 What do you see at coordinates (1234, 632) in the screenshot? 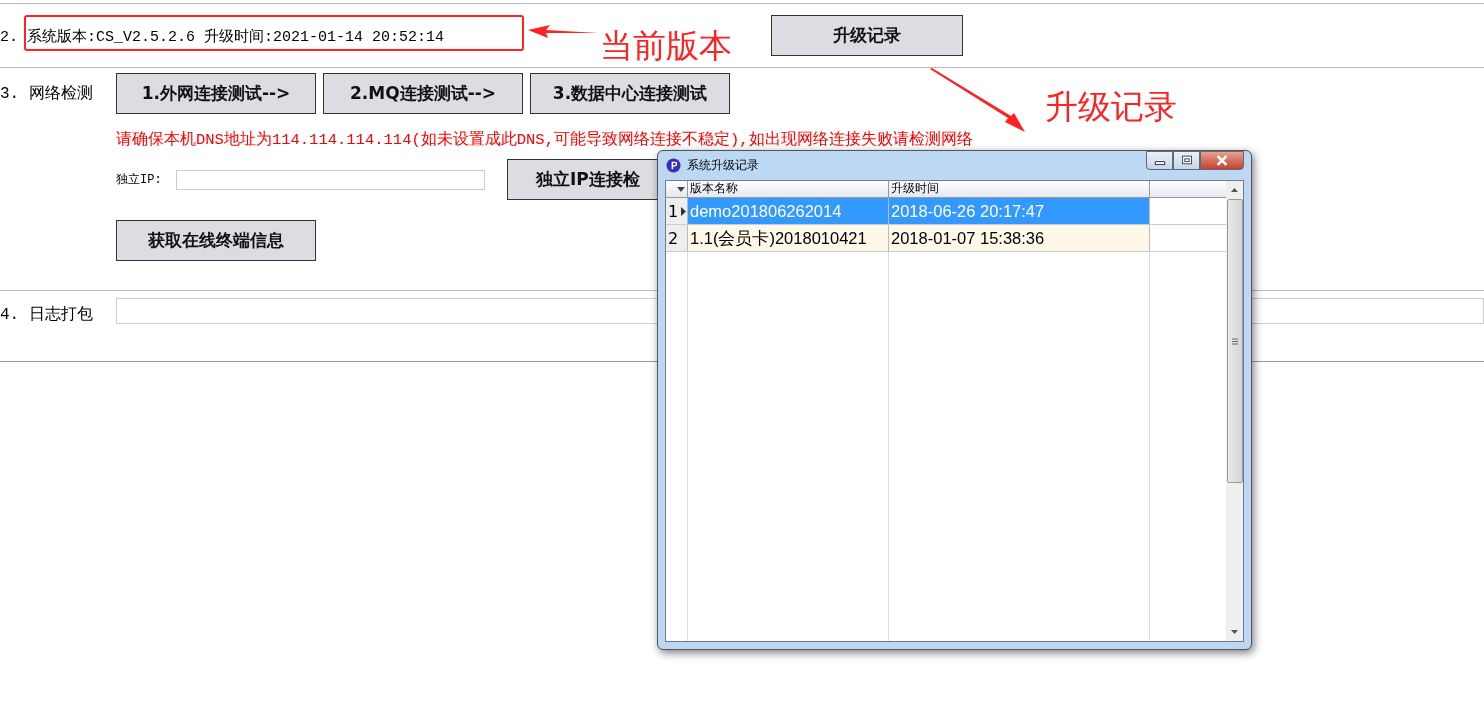
I see `scroll-down-icon` at bounding box center [1234, 632].